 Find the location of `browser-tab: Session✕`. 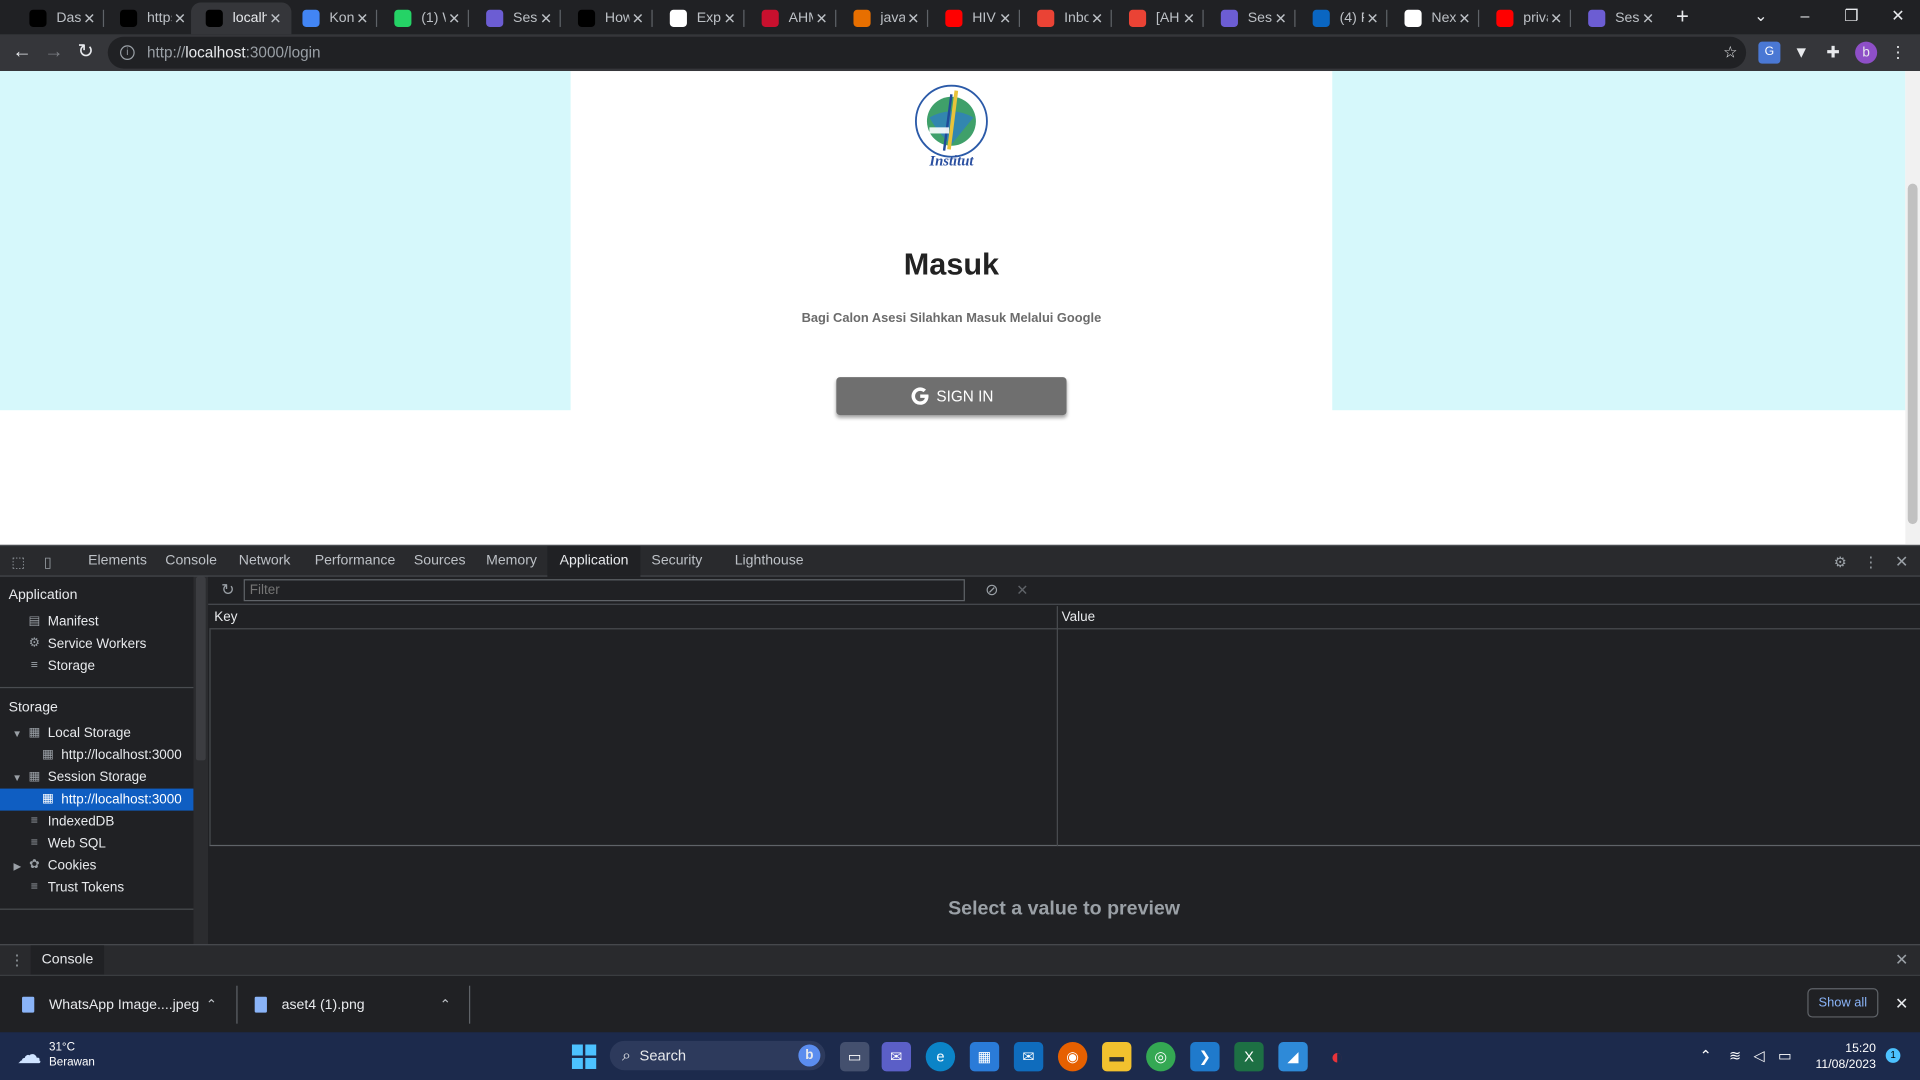

browser-tab: Session✕ is located at coordinates (516, 18).